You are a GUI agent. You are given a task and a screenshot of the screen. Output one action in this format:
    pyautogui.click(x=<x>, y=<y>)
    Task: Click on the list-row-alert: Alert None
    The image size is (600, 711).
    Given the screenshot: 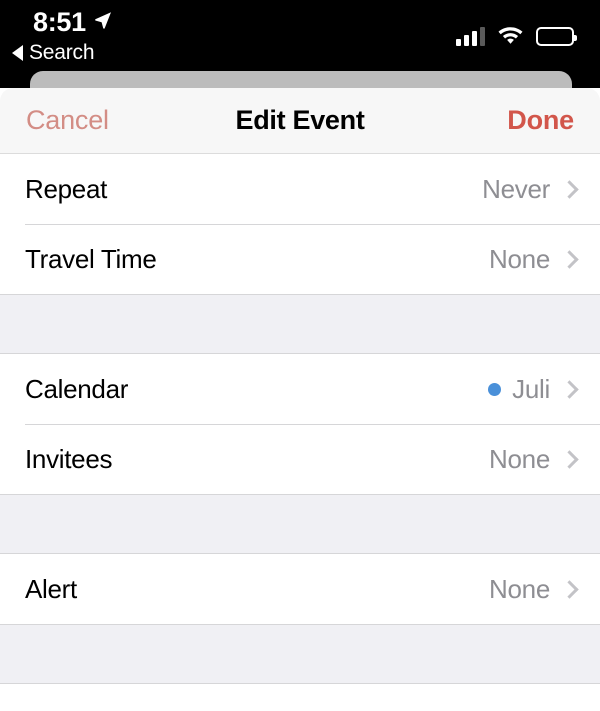 What is the action you would take?
    pyautogui.click(x=300, y=589)
    